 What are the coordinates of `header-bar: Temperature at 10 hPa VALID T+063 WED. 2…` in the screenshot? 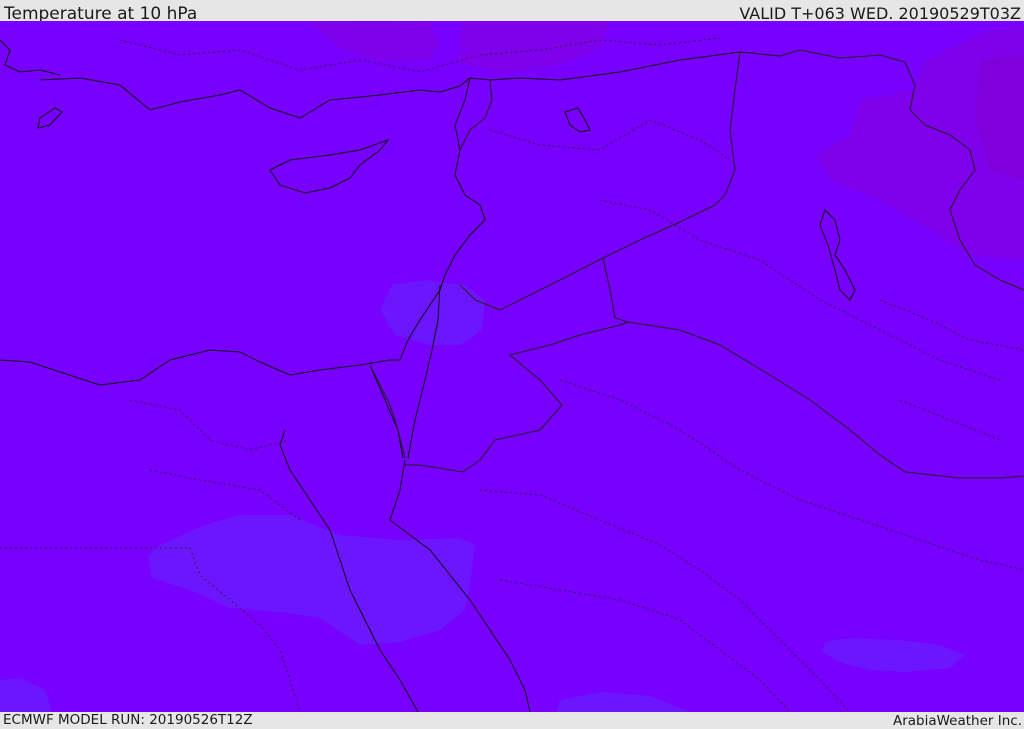 It's located at (512, 12).